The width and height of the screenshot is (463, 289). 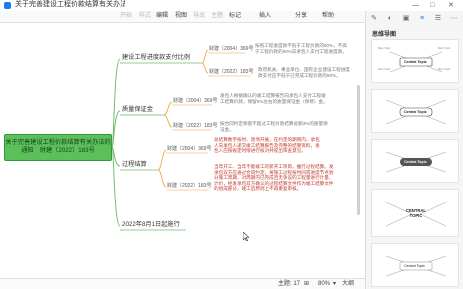 I want to click on branch-quality-deposit: 质量保证金, so click(x=137, y=110).